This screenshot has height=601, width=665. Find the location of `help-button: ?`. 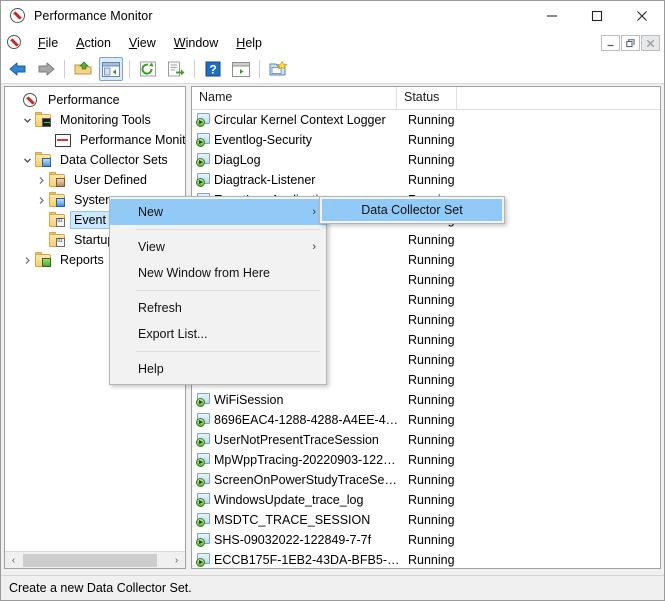

help-button: ? is located at coordinates (213, 69).